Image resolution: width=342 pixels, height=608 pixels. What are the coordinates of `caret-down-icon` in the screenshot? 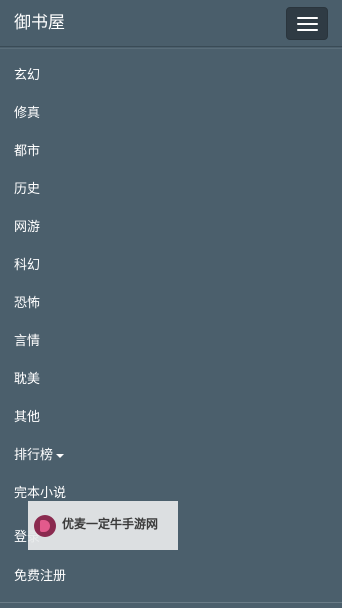 It's located at (60, 455).